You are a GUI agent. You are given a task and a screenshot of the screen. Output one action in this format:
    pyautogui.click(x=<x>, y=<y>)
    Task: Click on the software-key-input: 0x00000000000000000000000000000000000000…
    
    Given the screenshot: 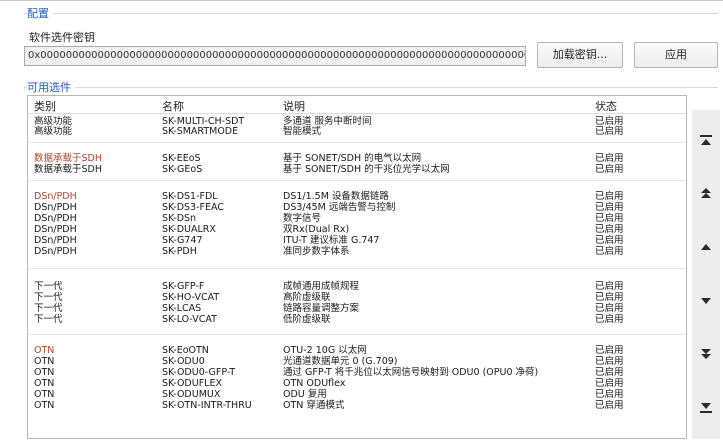 What is the action you would take?
    pyautogui.click(x=275, y=56)
    